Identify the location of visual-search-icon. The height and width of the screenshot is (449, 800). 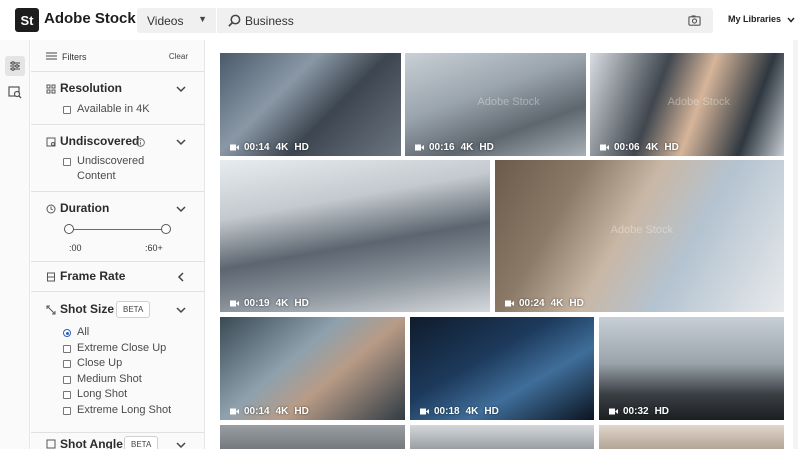
(694, 20).